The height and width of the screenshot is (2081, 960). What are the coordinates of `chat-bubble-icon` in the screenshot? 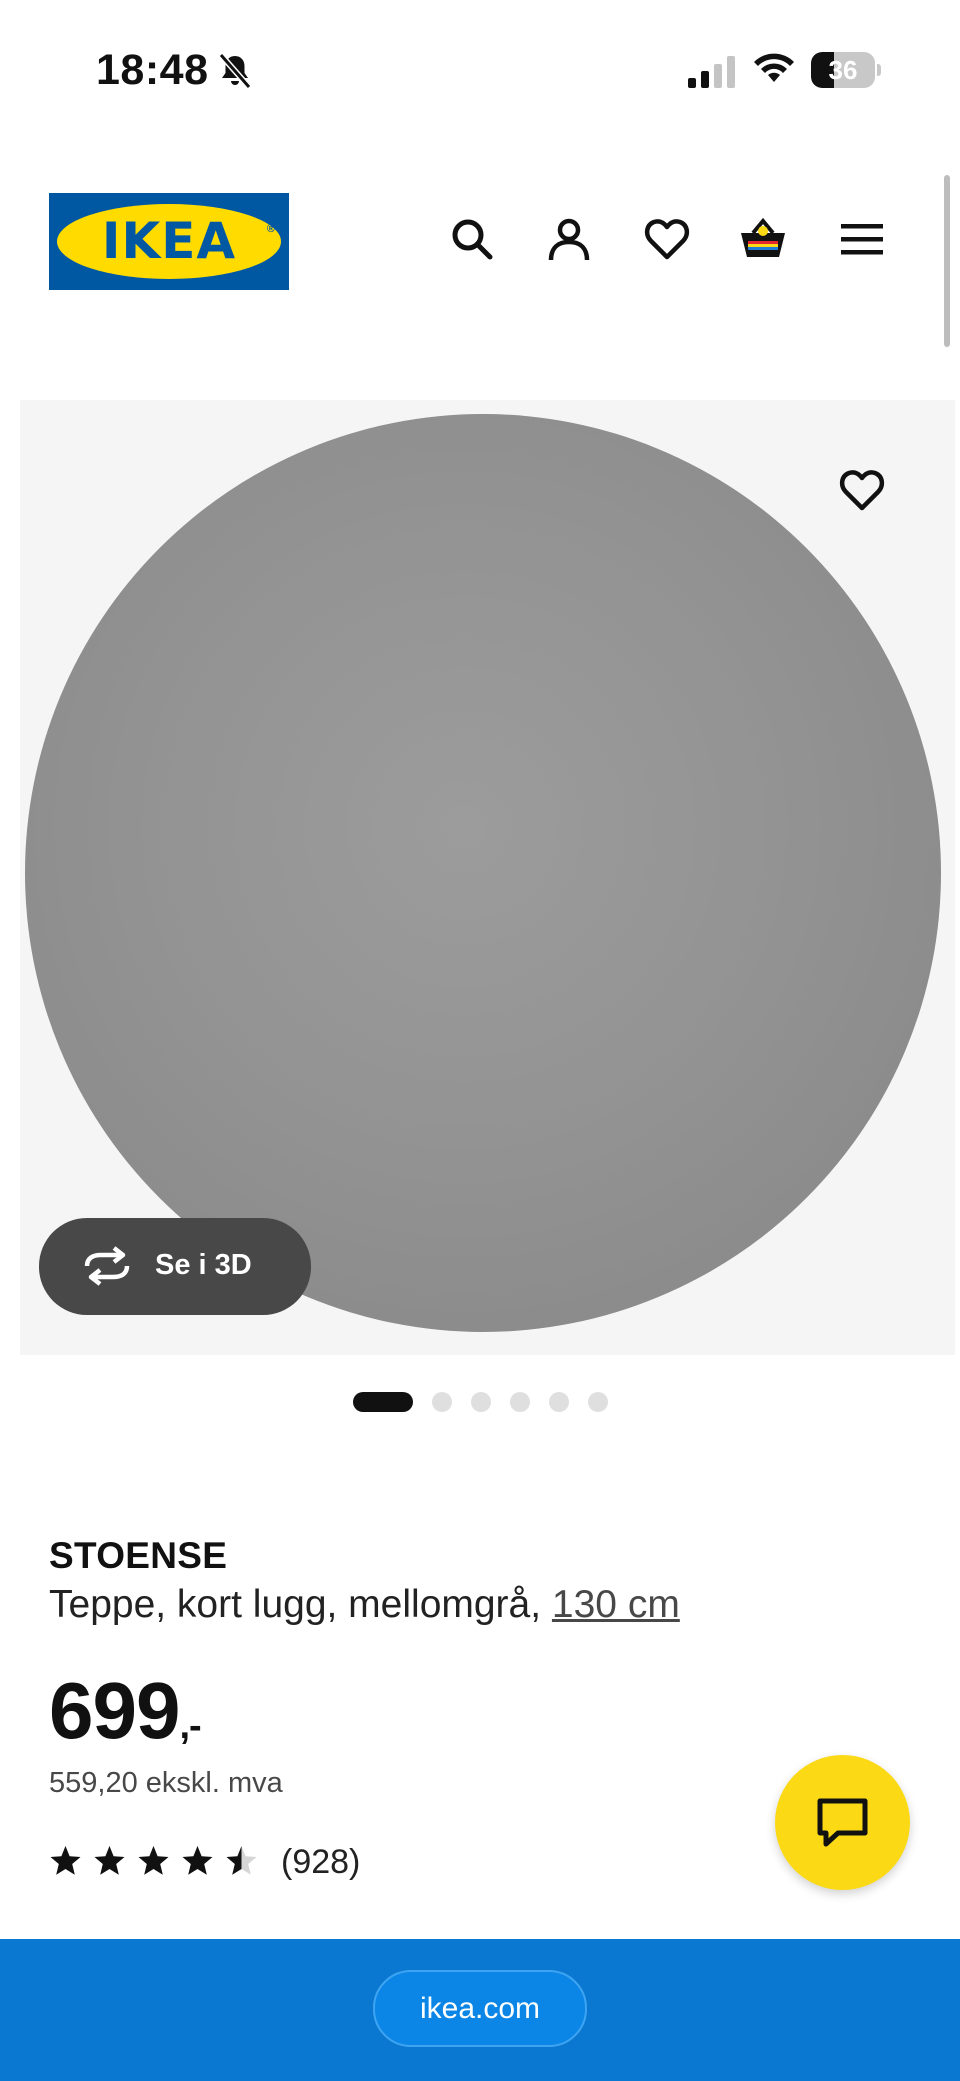 It's located at (842, 1822).